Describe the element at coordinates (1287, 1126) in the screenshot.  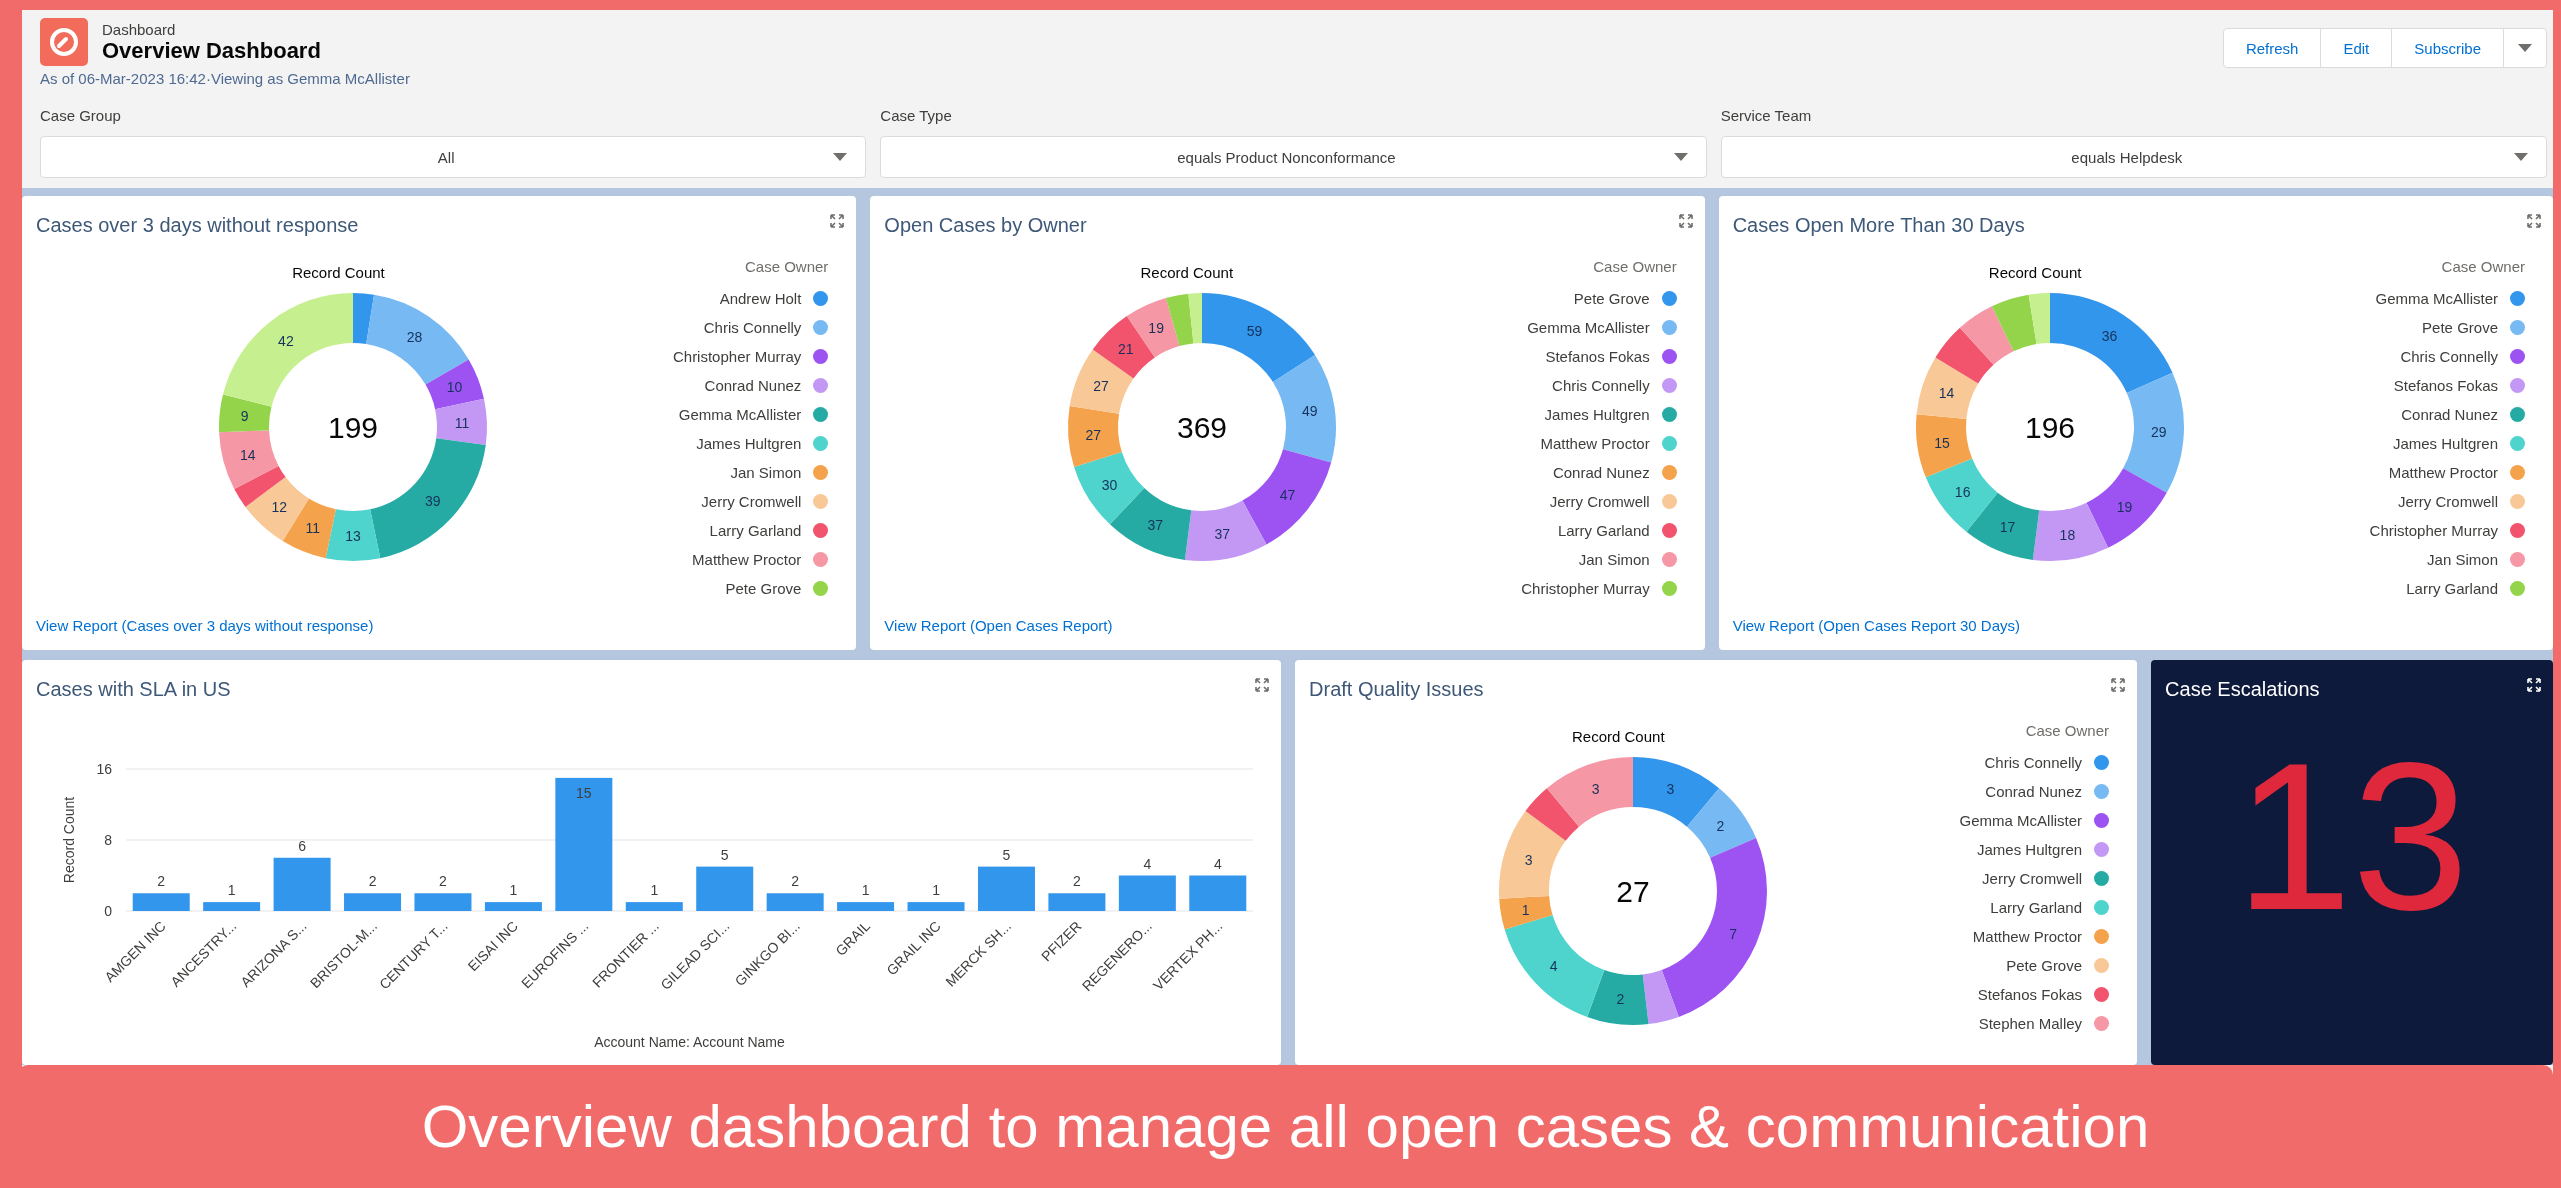
I see `caption-banner: Overview dashboard to manage all open cases & communication` at that location.